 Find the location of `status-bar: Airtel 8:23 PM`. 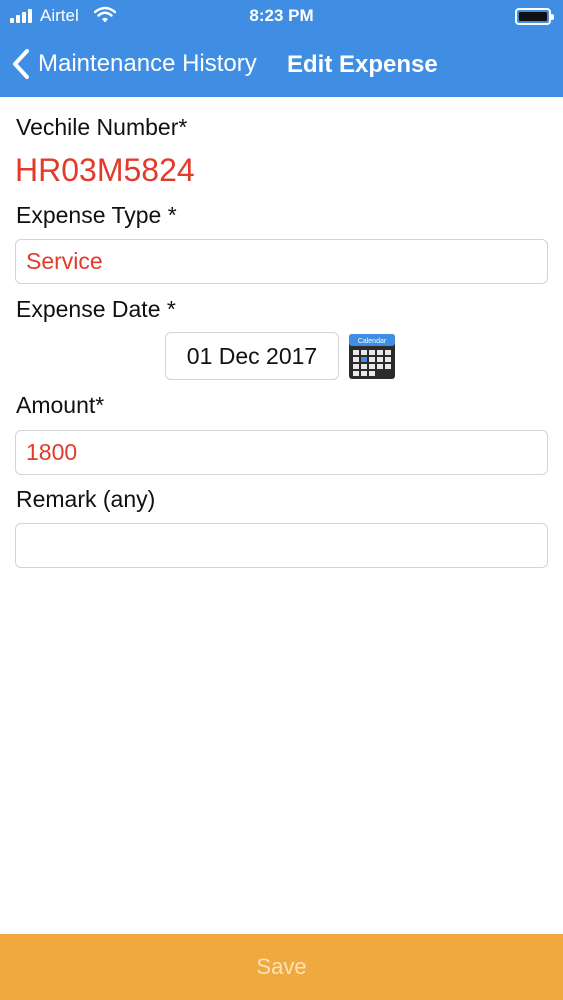

status-bar: Airtel 8:23 PM is located at coordinates (281, 16).